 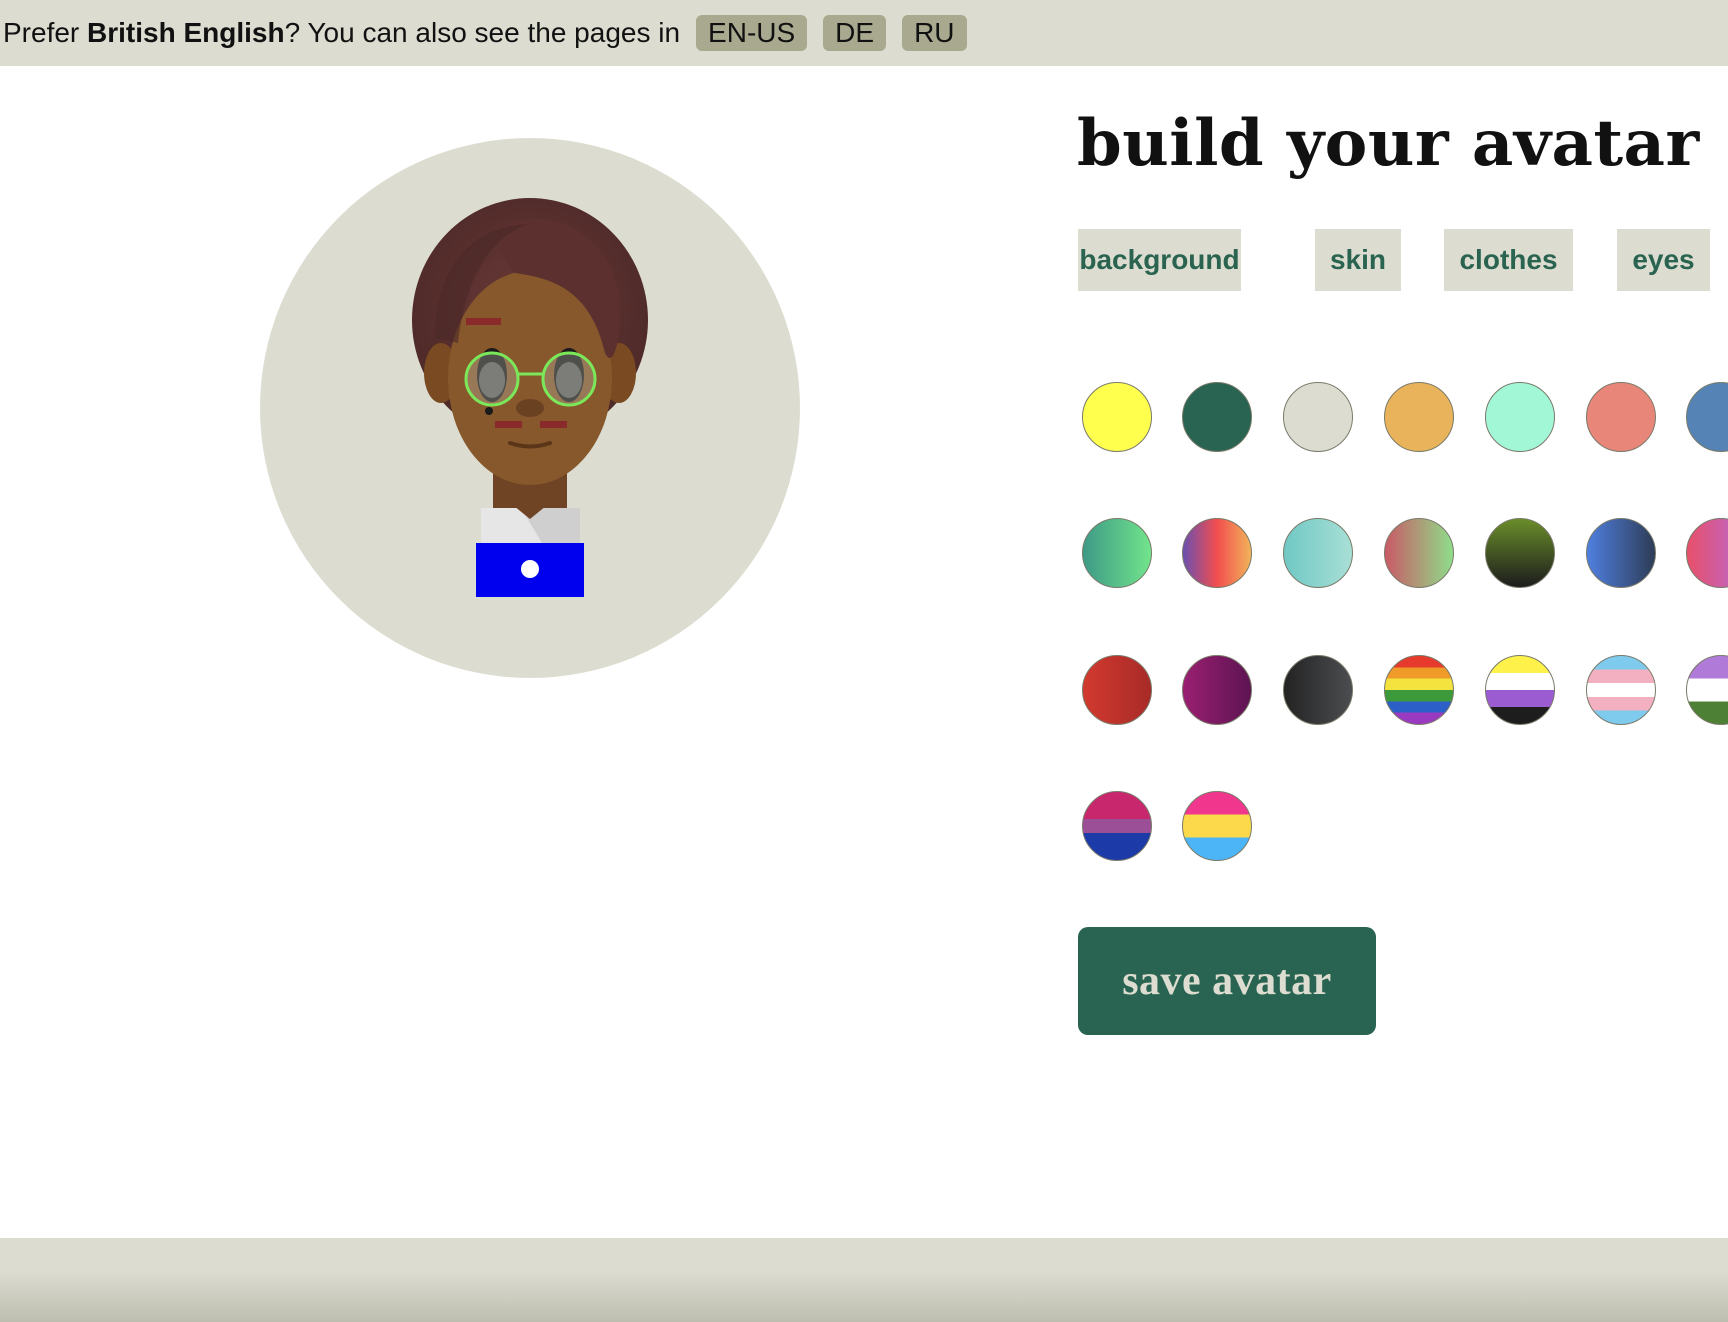 I want to click on language-button-ru: RU, so click(x=934, y=33).